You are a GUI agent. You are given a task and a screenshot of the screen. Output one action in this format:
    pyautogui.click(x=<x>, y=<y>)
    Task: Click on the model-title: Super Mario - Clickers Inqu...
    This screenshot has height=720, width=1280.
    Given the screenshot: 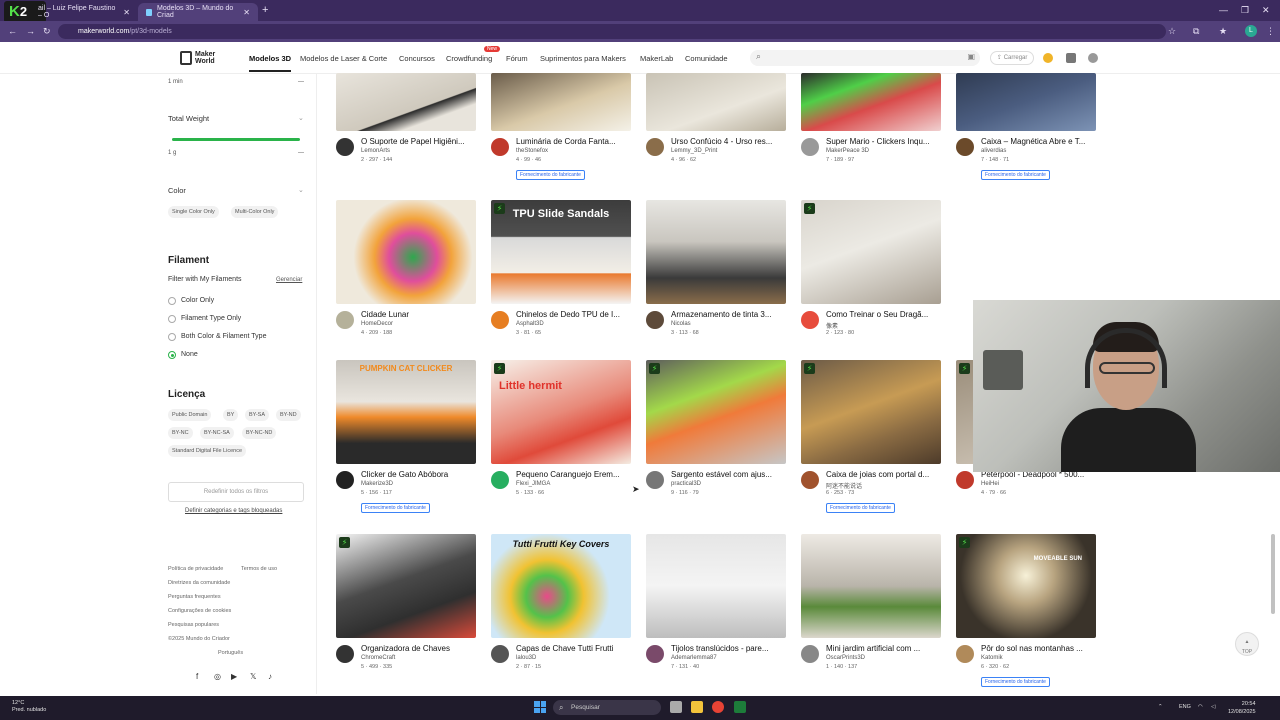 What is the action you would take?
    pyautogui.click(x=884, y=141)
    